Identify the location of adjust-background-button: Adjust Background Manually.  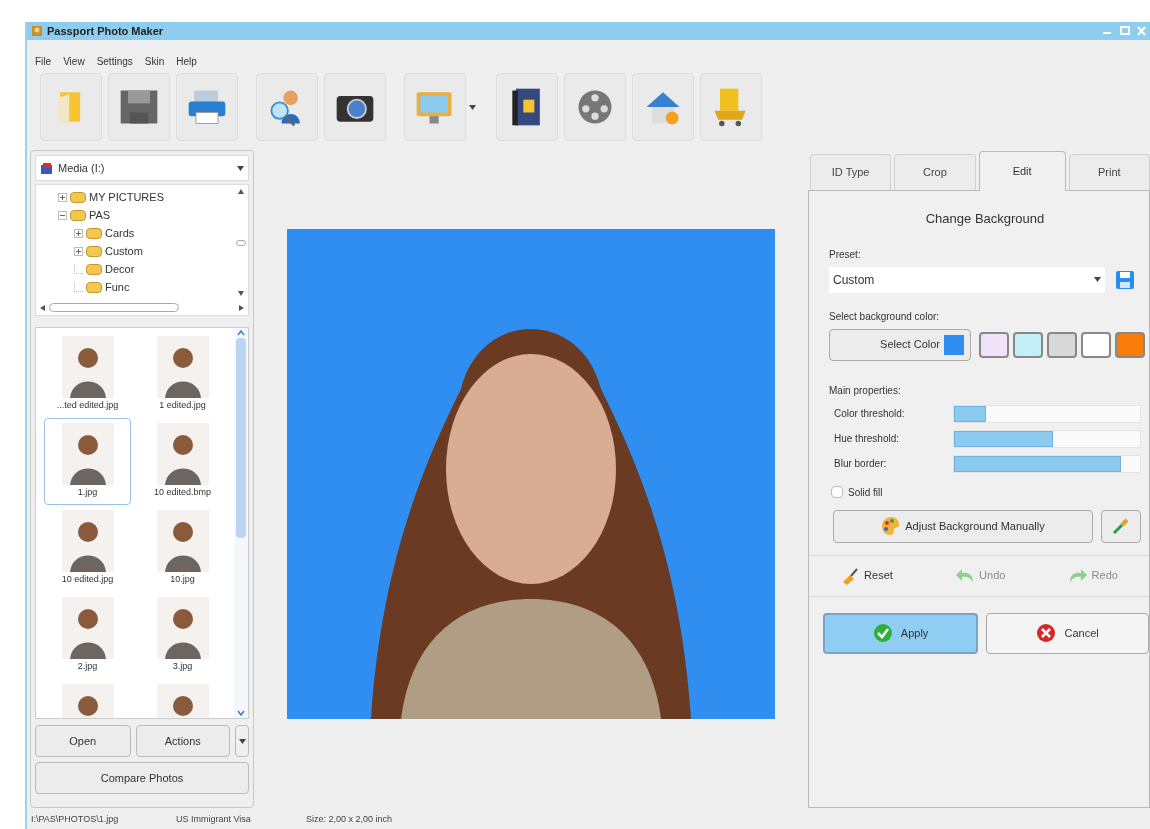
(963, 526).